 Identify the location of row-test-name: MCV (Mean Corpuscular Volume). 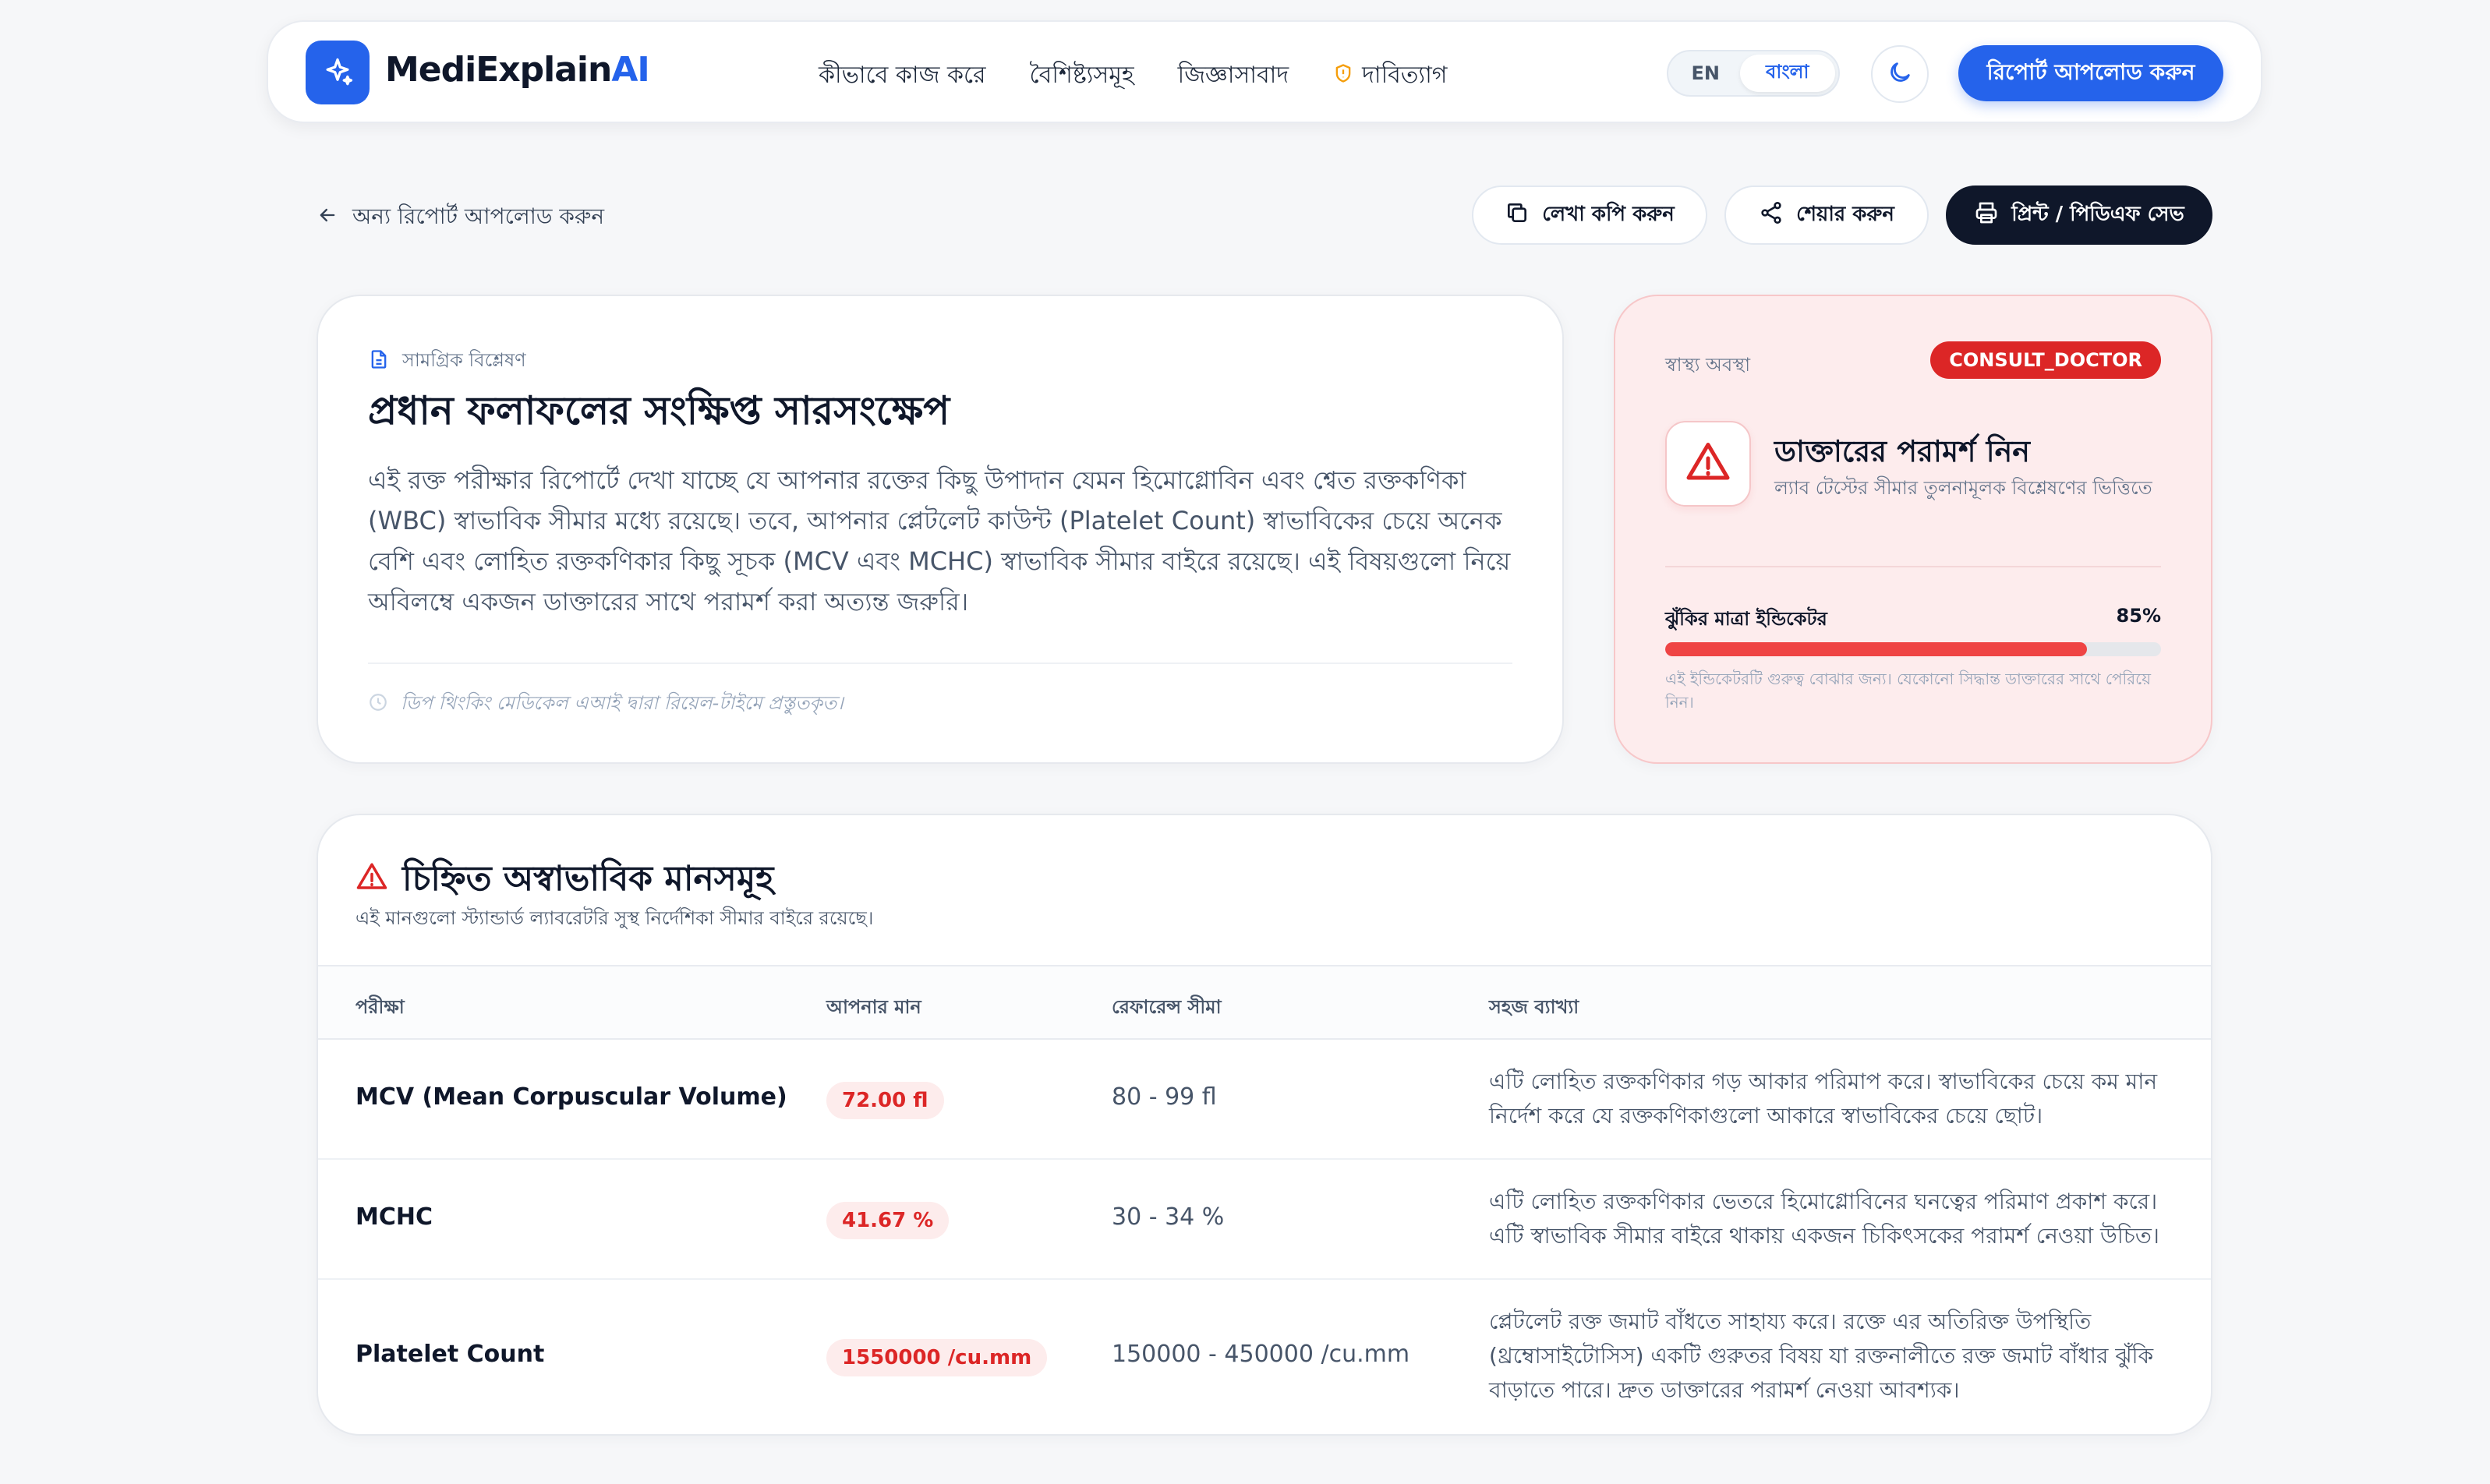
(571, 1097).